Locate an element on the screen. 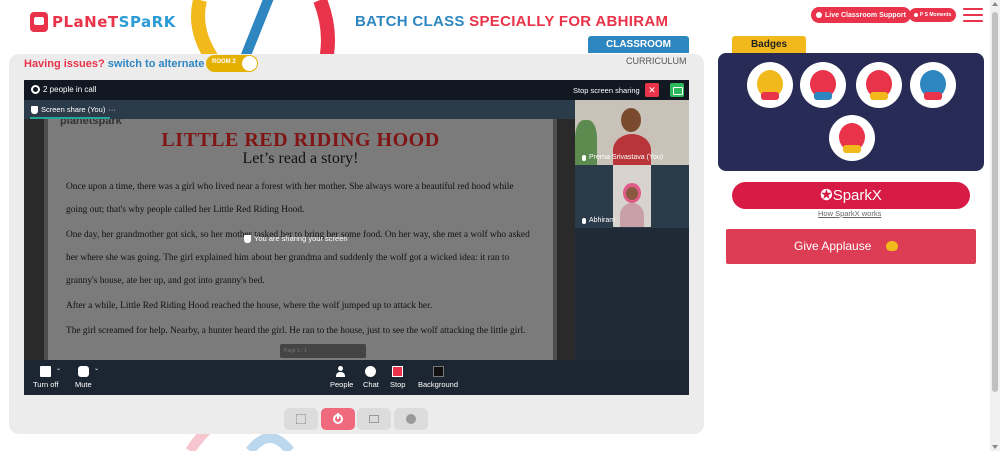 The image size is (1000, 451). live-support-button: Live Classroom Support is located at coordinates (861, 15).